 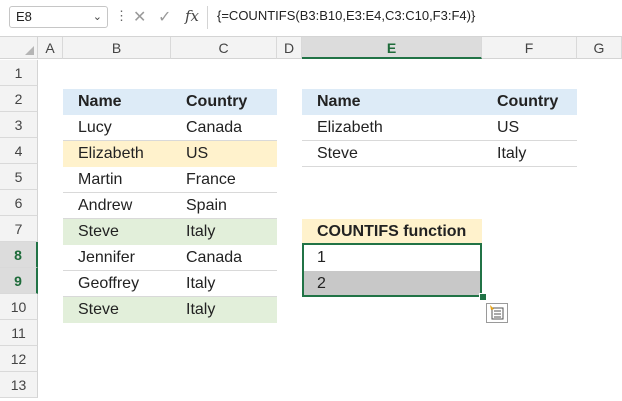 What do you see at coordinates (139, 17) in the screenshot?
I see `cancel-icon: ✕` at bounding box center [139, 17].